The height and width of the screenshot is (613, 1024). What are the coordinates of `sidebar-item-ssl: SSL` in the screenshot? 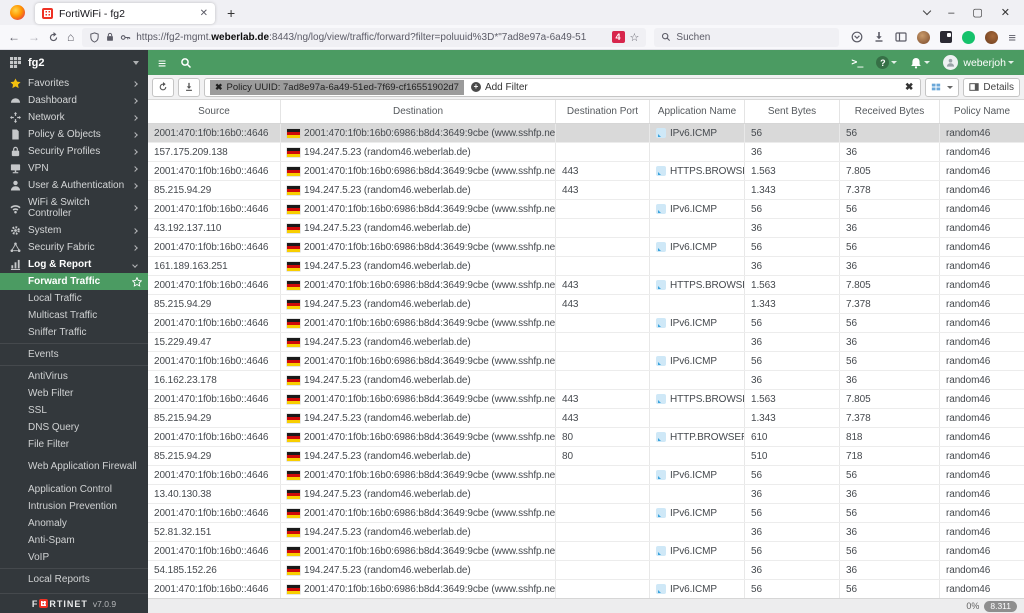 It's located at (74, 410).